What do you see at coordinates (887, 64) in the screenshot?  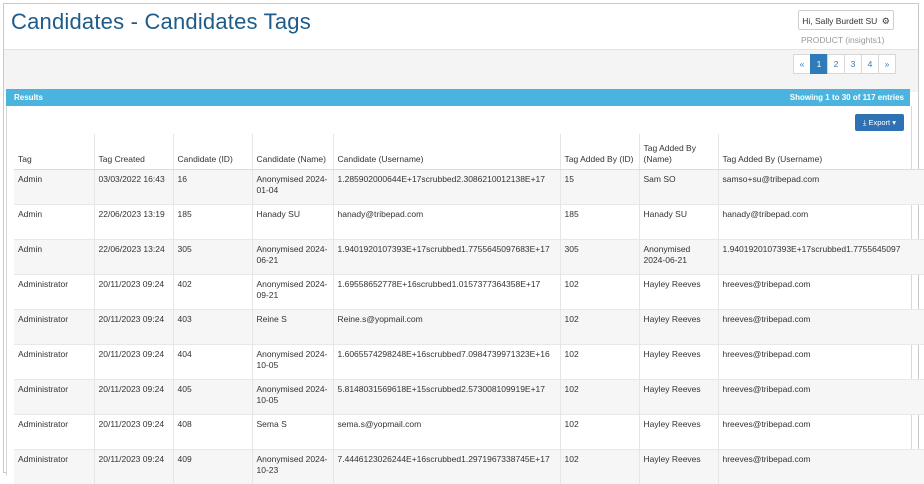 I see `pagination-next: »` at bounding box center [887, 64].